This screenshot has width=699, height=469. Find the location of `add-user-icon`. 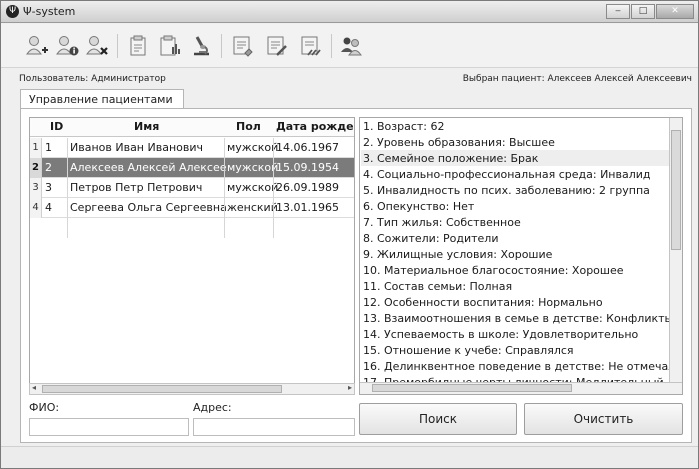

add-user-icon is located at coordinates (37, 45).